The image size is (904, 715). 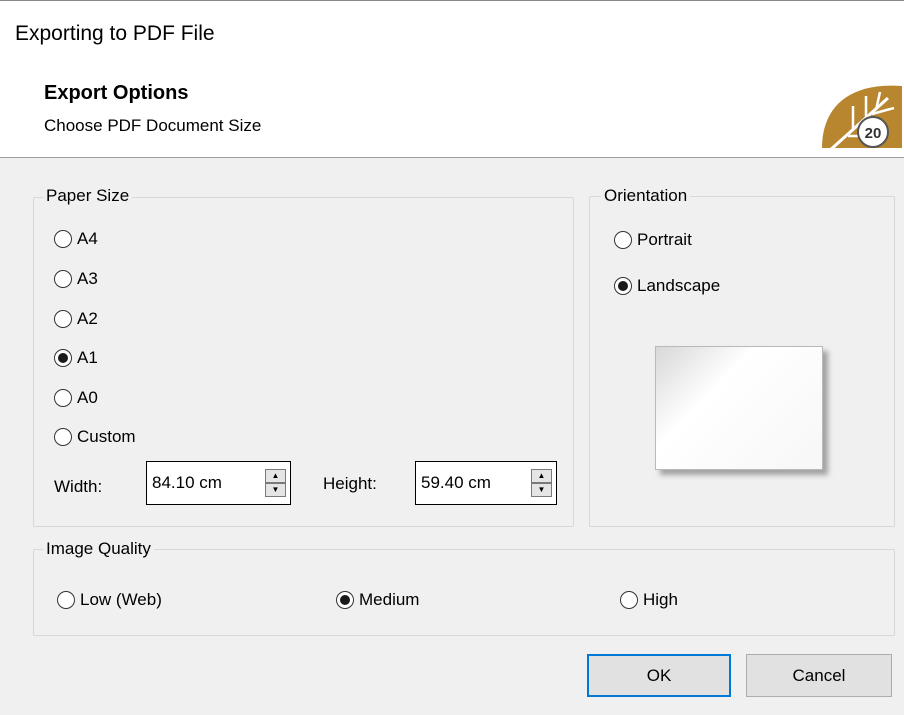 I want to click on radio-custom-label: Custom, so click(x=106, y=436).